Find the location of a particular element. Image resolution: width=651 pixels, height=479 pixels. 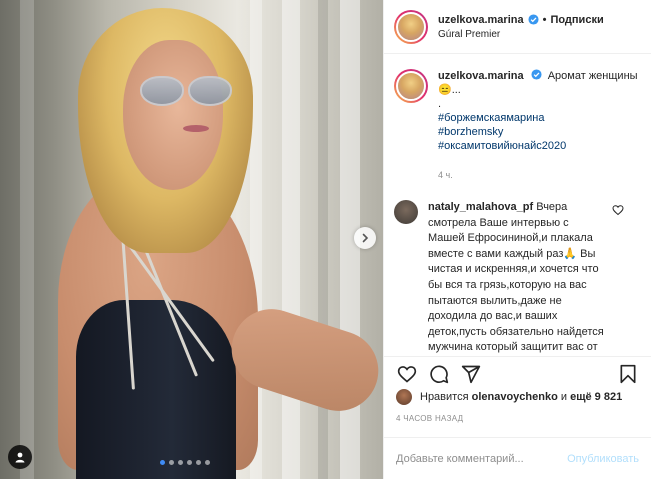

post-header: uzelkova.marina • Подписки Gúral Premier is located at coordinates (517, 27).